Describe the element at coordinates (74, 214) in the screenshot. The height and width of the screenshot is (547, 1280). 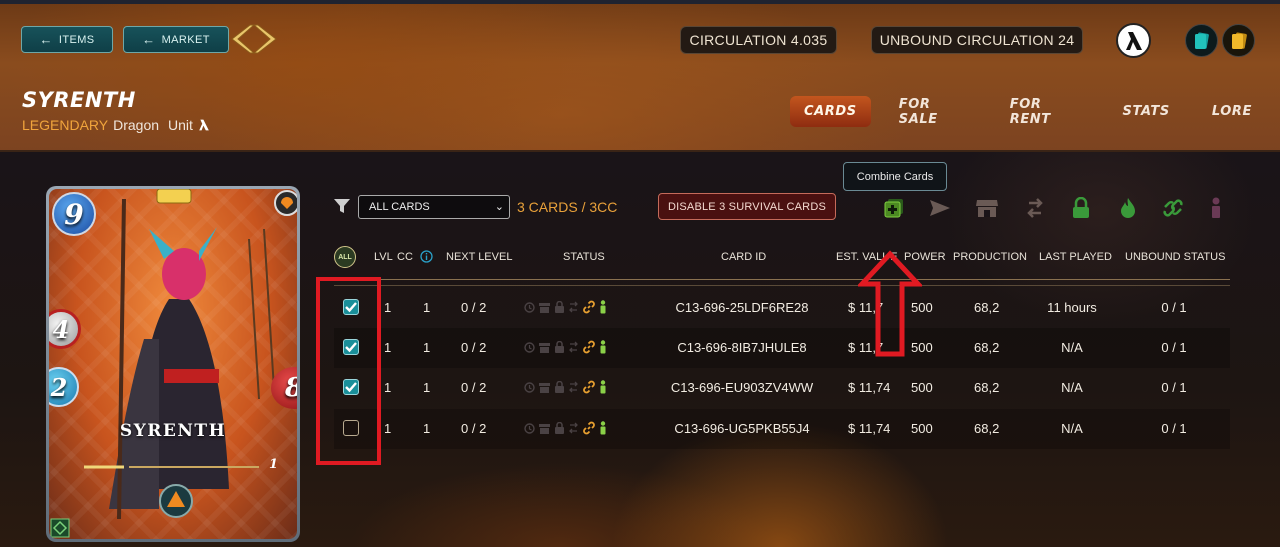
I see `mana-badge: 9` at that location.